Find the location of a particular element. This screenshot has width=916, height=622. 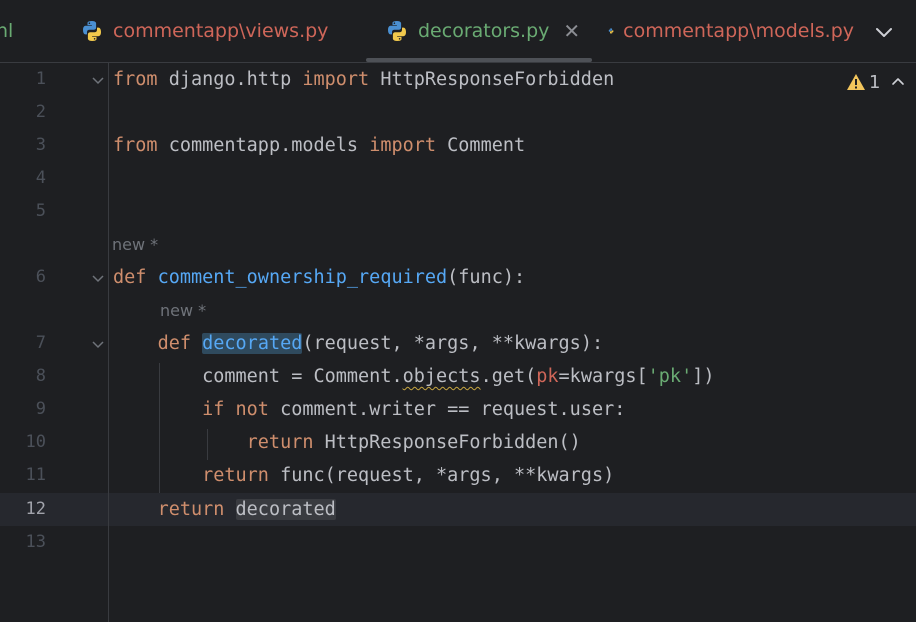

symbol-reference-highlight: decorated is located at coordinates (285, 509).